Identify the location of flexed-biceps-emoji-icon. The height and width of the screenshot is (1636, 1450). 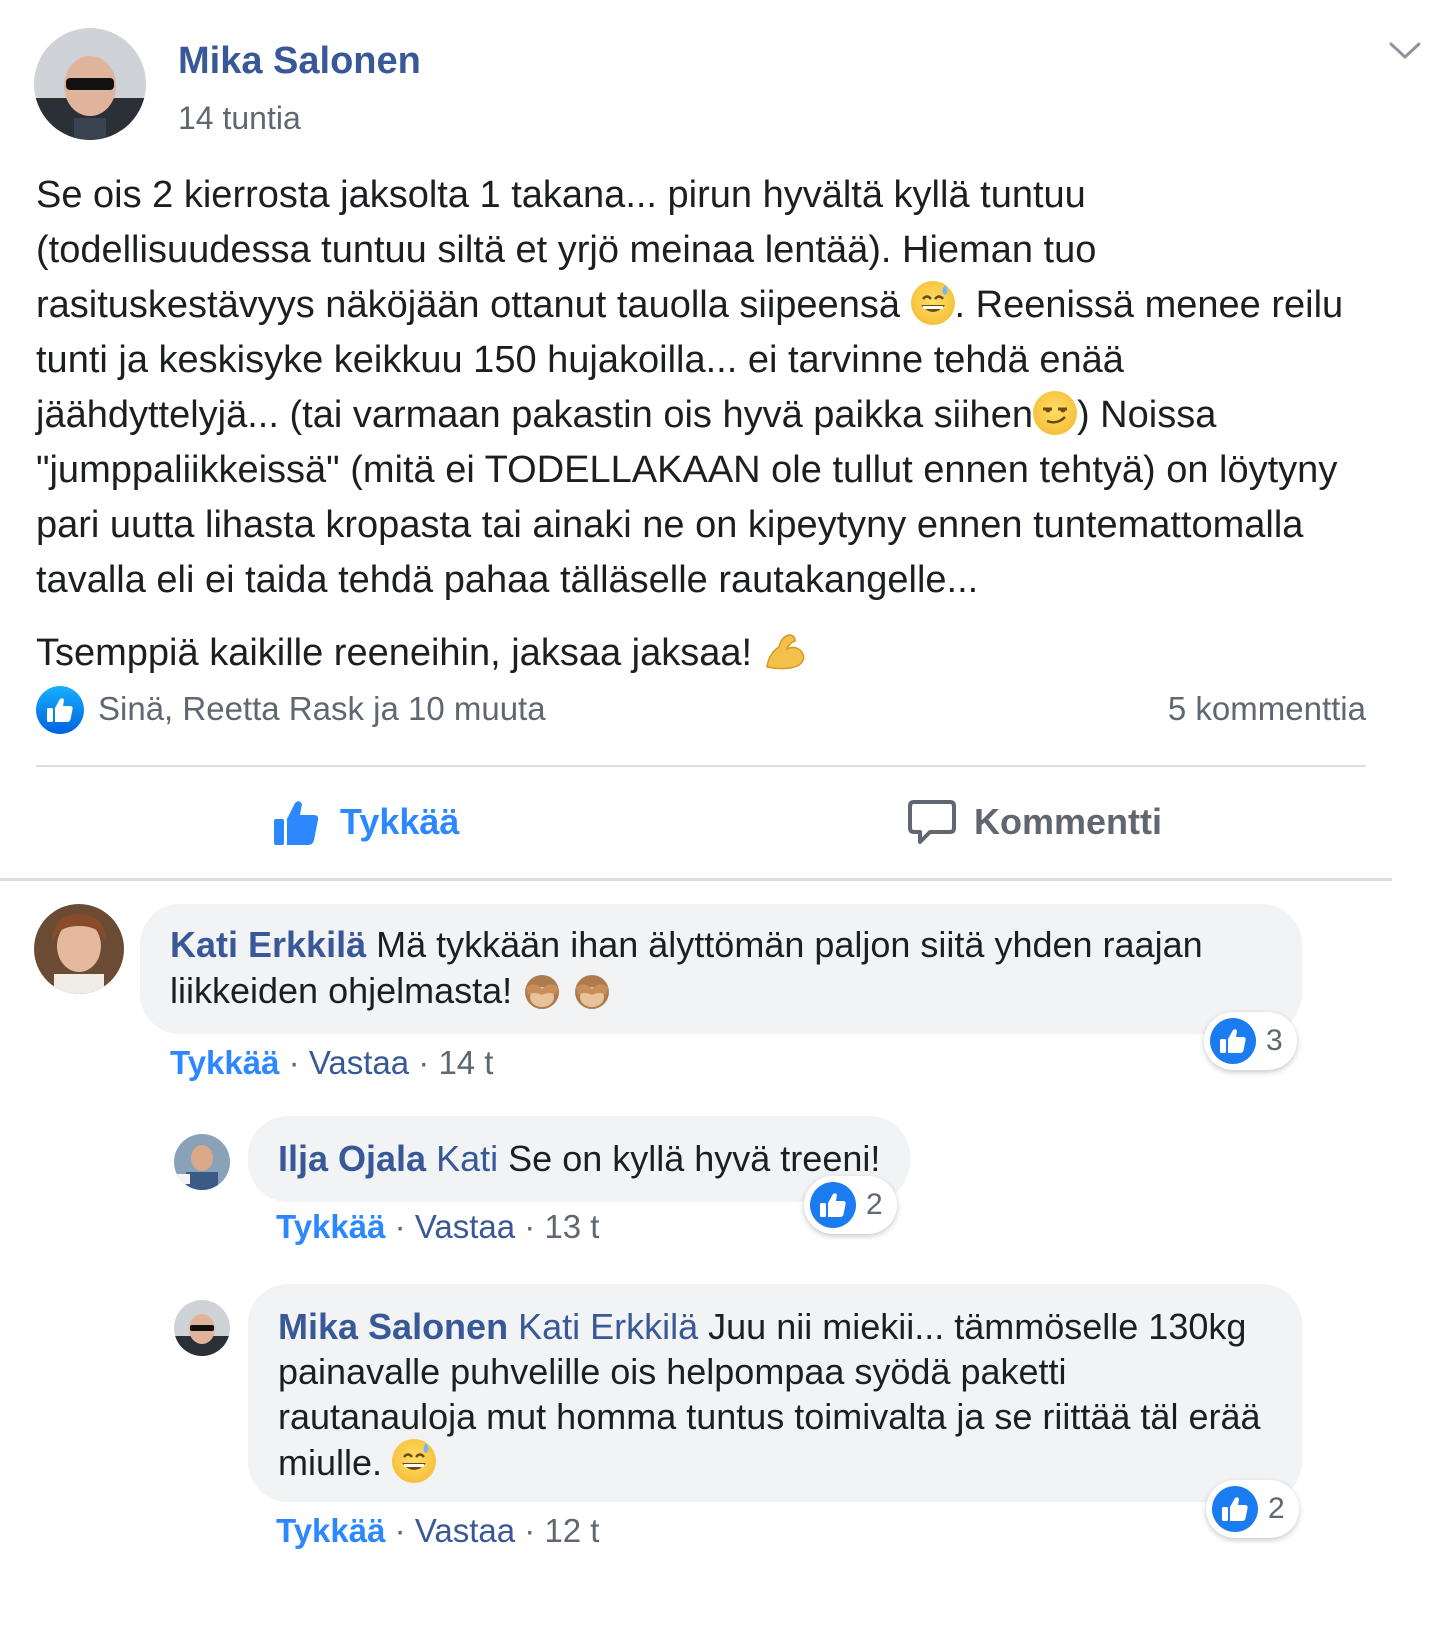
(785, 651).